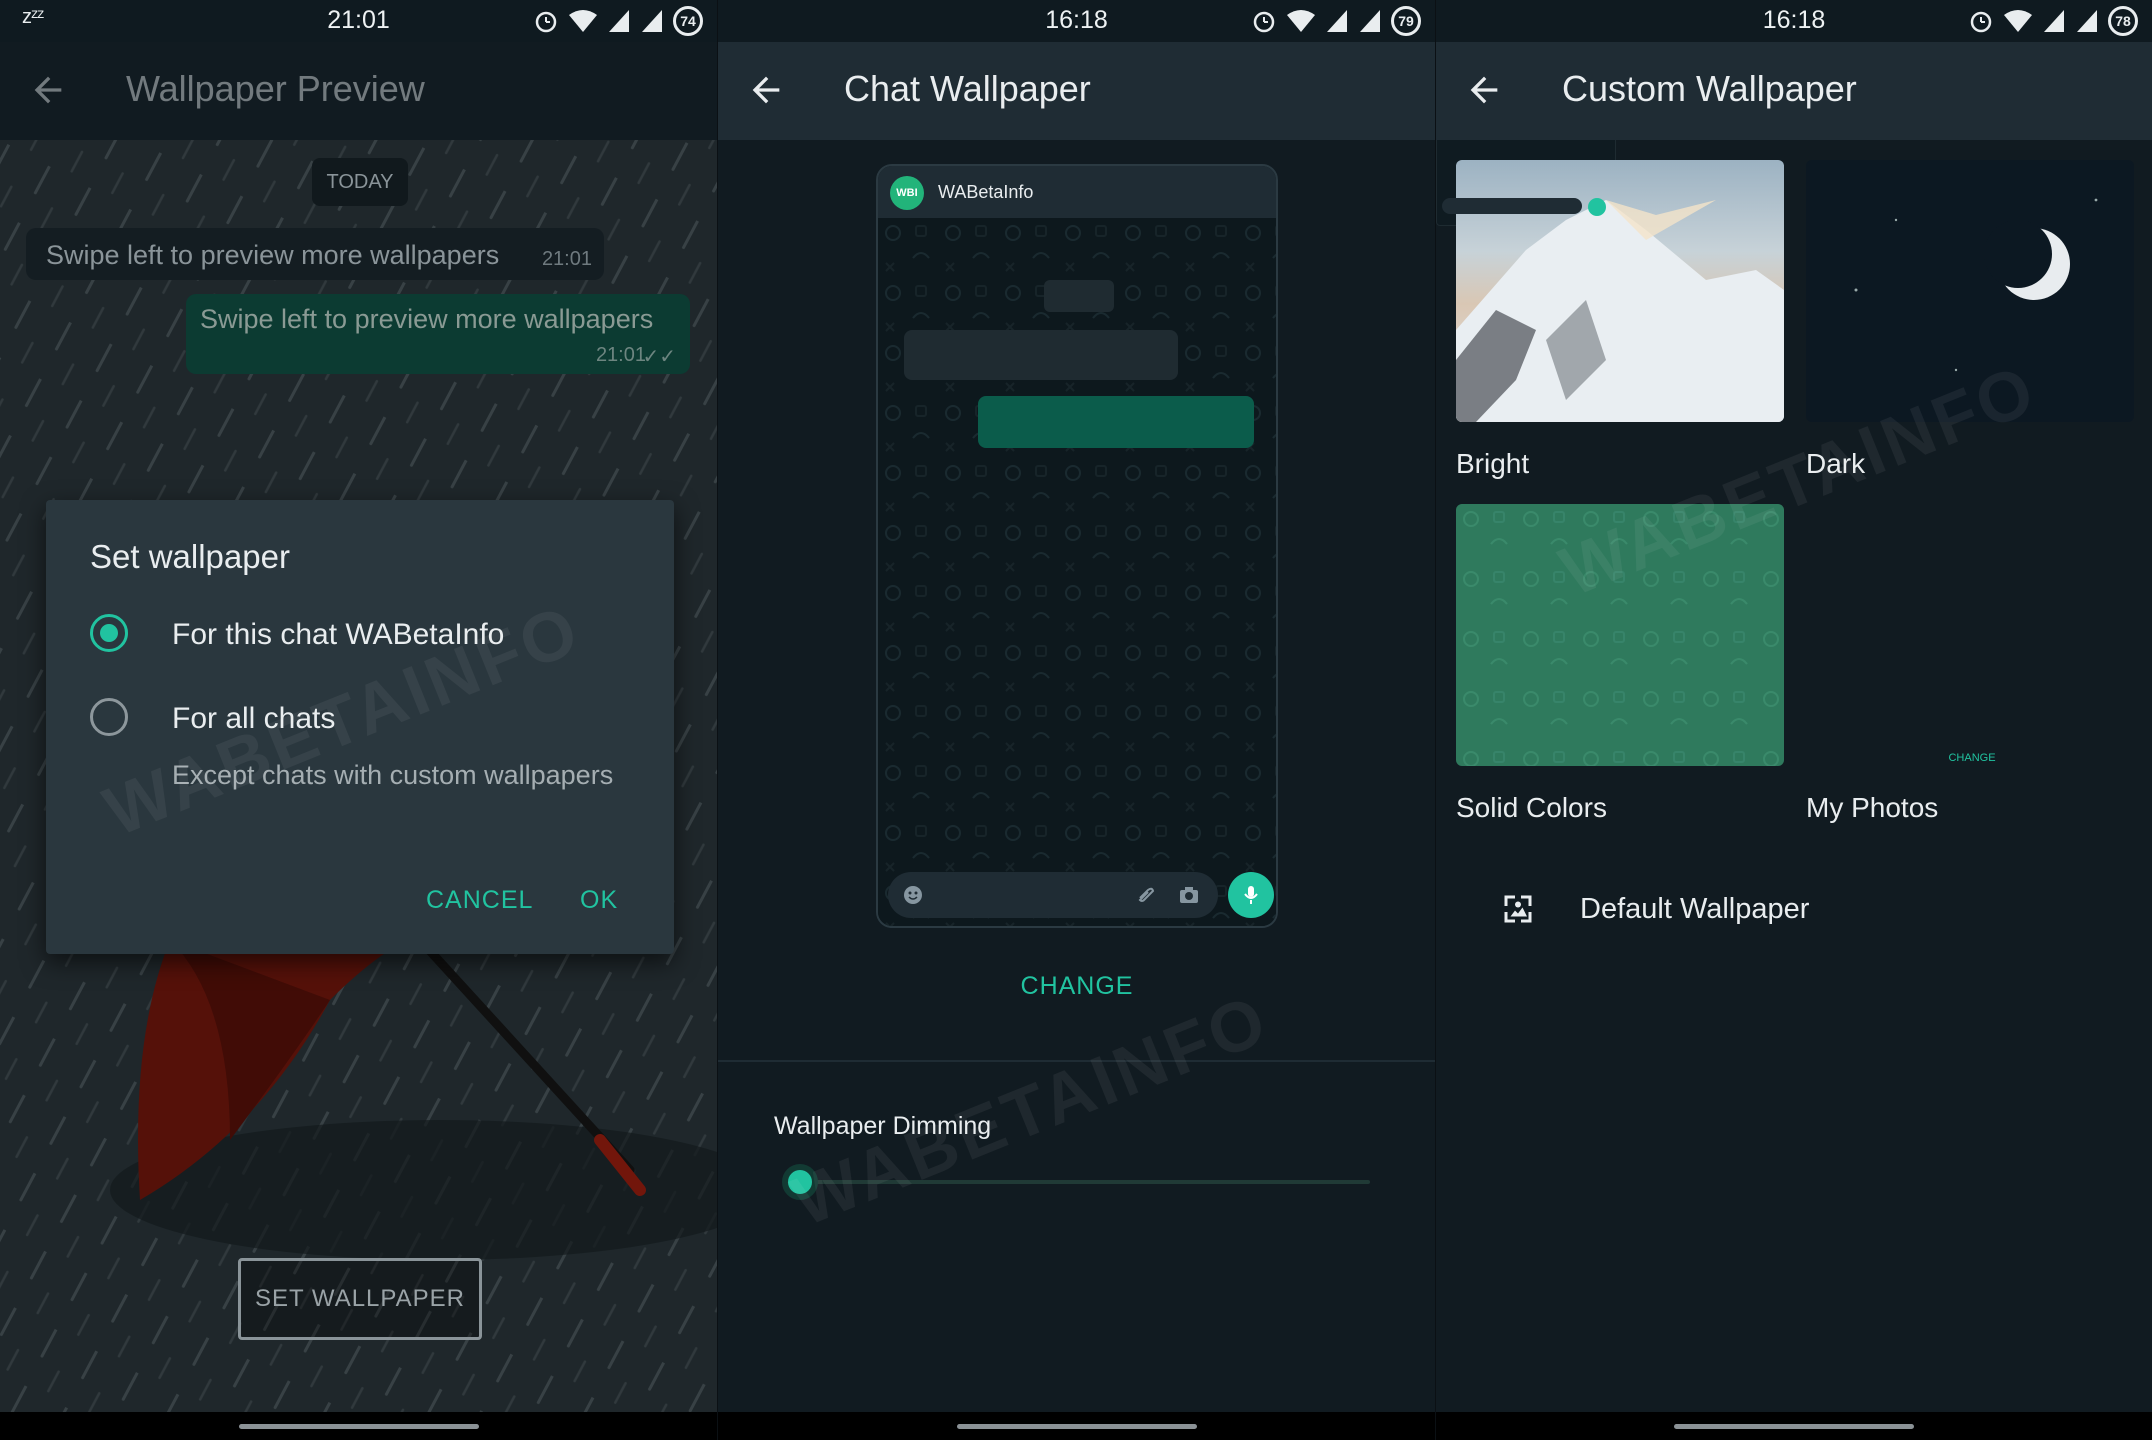 The image size is (2152, 1440). I want to click on app-bar: Chat Wallpaper, so click(1076, 91).